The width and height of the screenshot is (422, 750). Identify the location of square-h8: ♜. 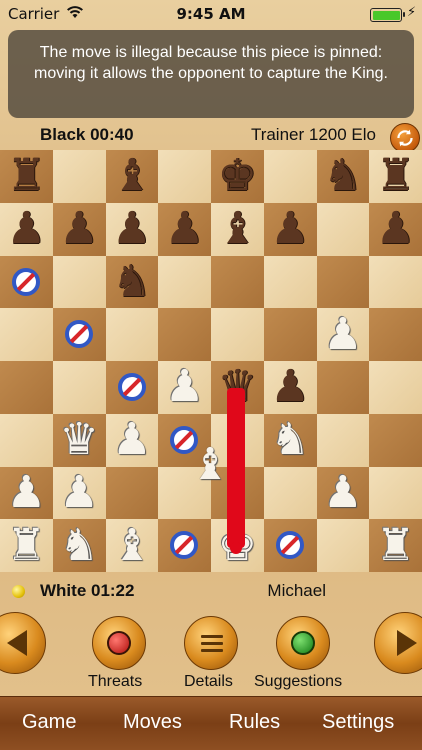
(395, 176).